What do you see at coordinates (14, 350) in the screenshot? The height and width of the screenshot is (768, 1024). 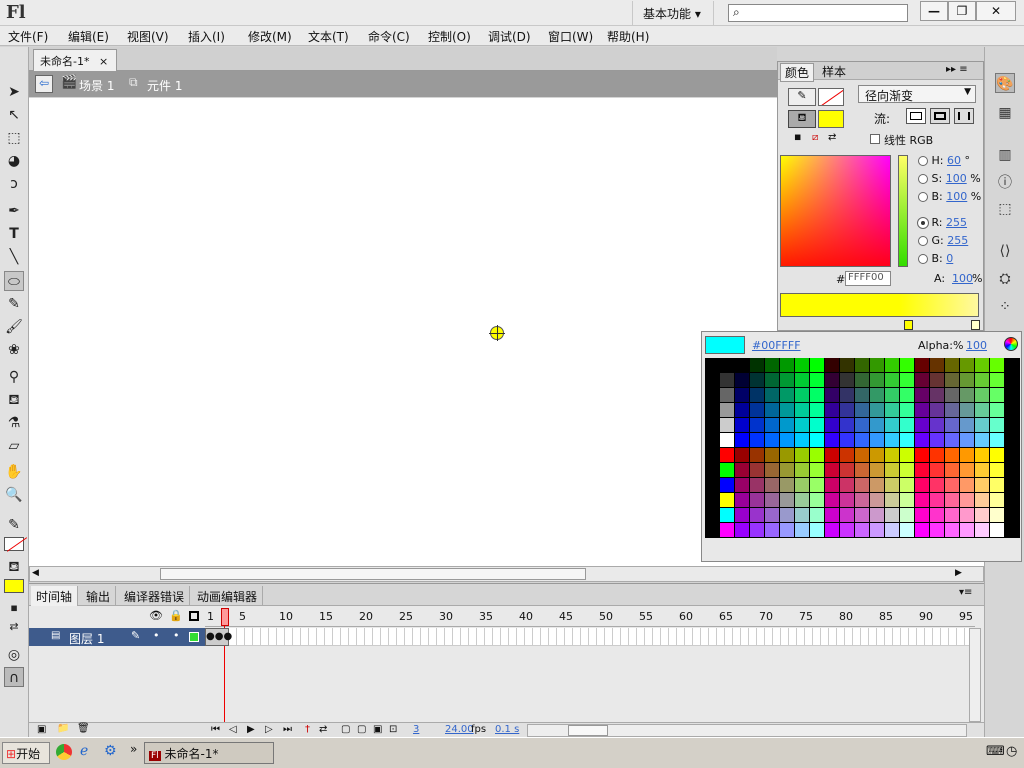 I see `deco-tool-icon: ❀` at bounding box center [14, 350].